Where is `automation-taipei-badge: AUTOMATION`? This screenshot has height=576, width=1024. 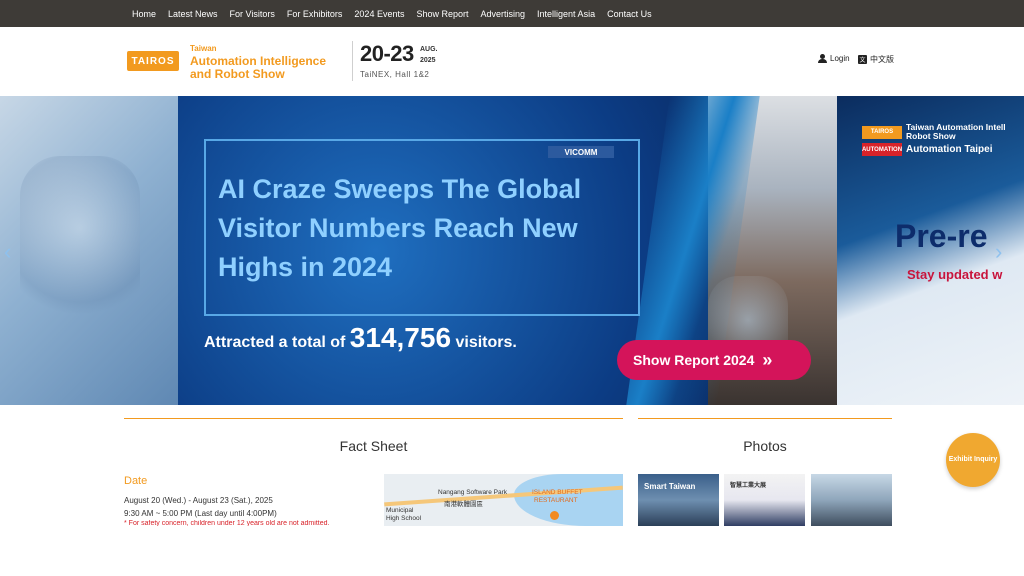 automation-taipei-badge: AUTOMATION is located at coordinates (882, 149).